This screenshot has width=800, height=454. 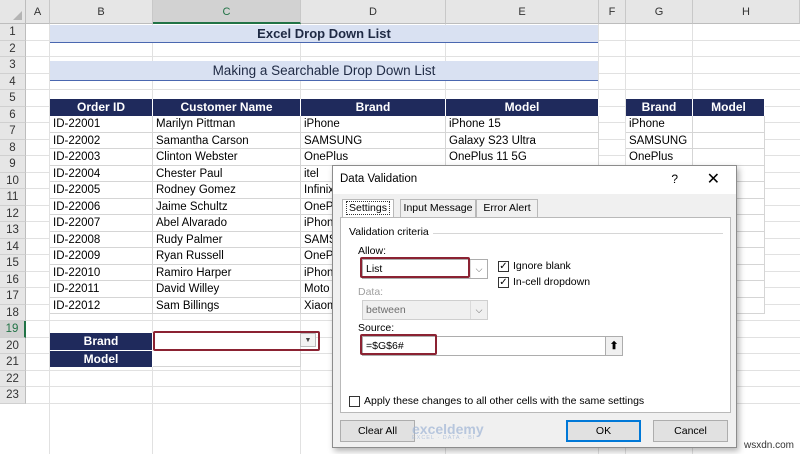 I want to click on row-header: 21, so click(x=13, y=362).